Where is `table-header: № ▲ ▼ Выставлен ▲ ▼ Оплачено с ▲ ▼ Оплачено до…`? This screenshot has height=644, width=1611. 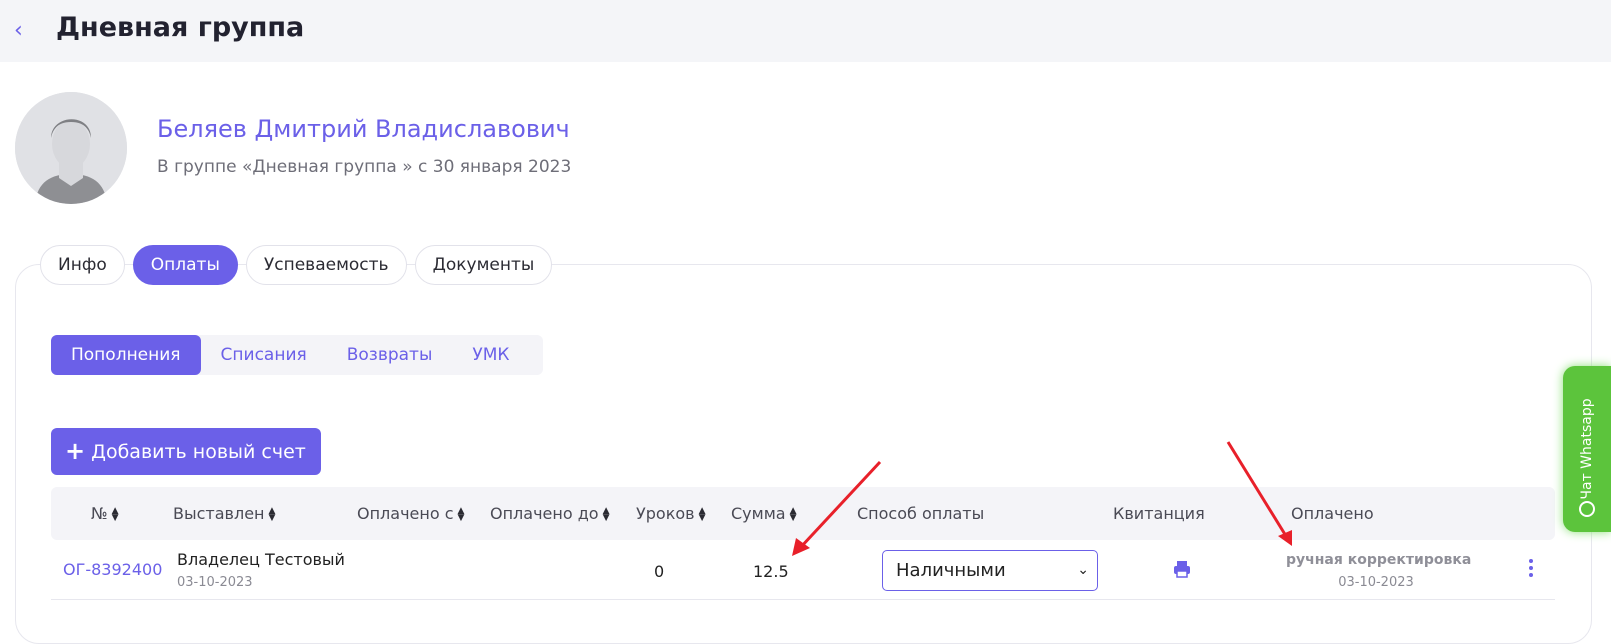
table-header: № ▲ ▼ Выставлен ▲ ▼ Оплачено с ▲ ▼ Оплачено до… is located at coordinates (803, 513).